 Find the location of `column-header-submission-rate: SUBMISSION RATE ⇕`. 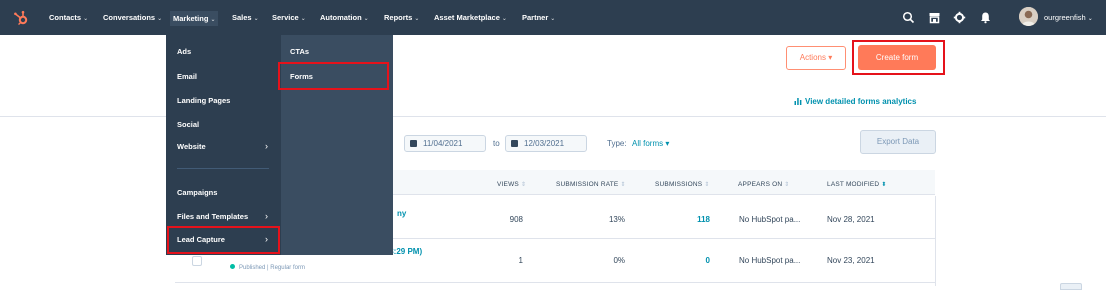

column-header-submission-rate: SUBMISSION RATE ⇕ is located at coordinates (591, 184).